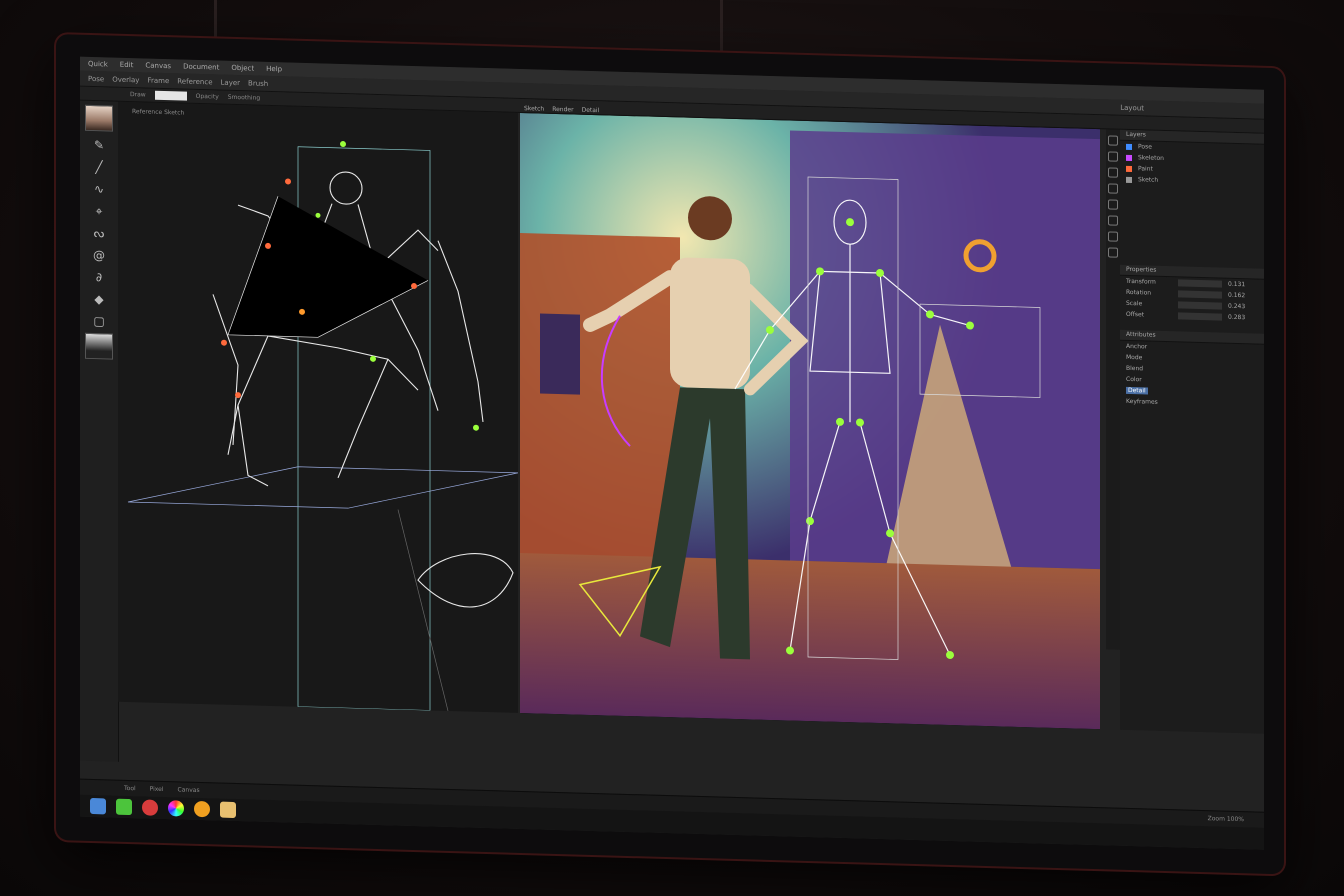 The height and width of the screenshot is (896, 1344). Describe the element at coordinates (130, 788) in the screenshot. I see `status-item: Tool` at that location.